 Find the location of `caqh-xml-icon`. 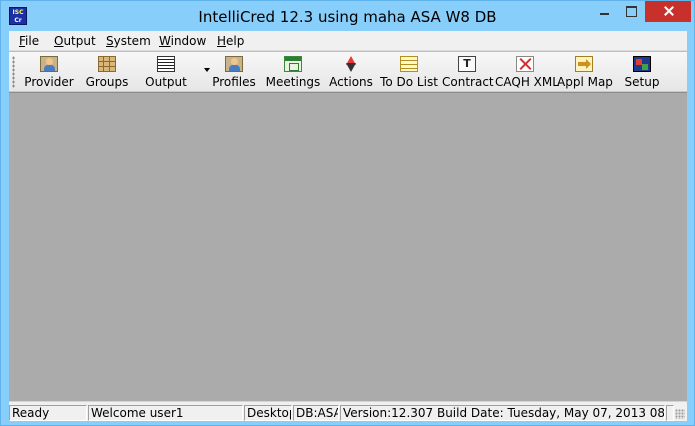

caqh-xml-icon is located at coordinates (525, 64).